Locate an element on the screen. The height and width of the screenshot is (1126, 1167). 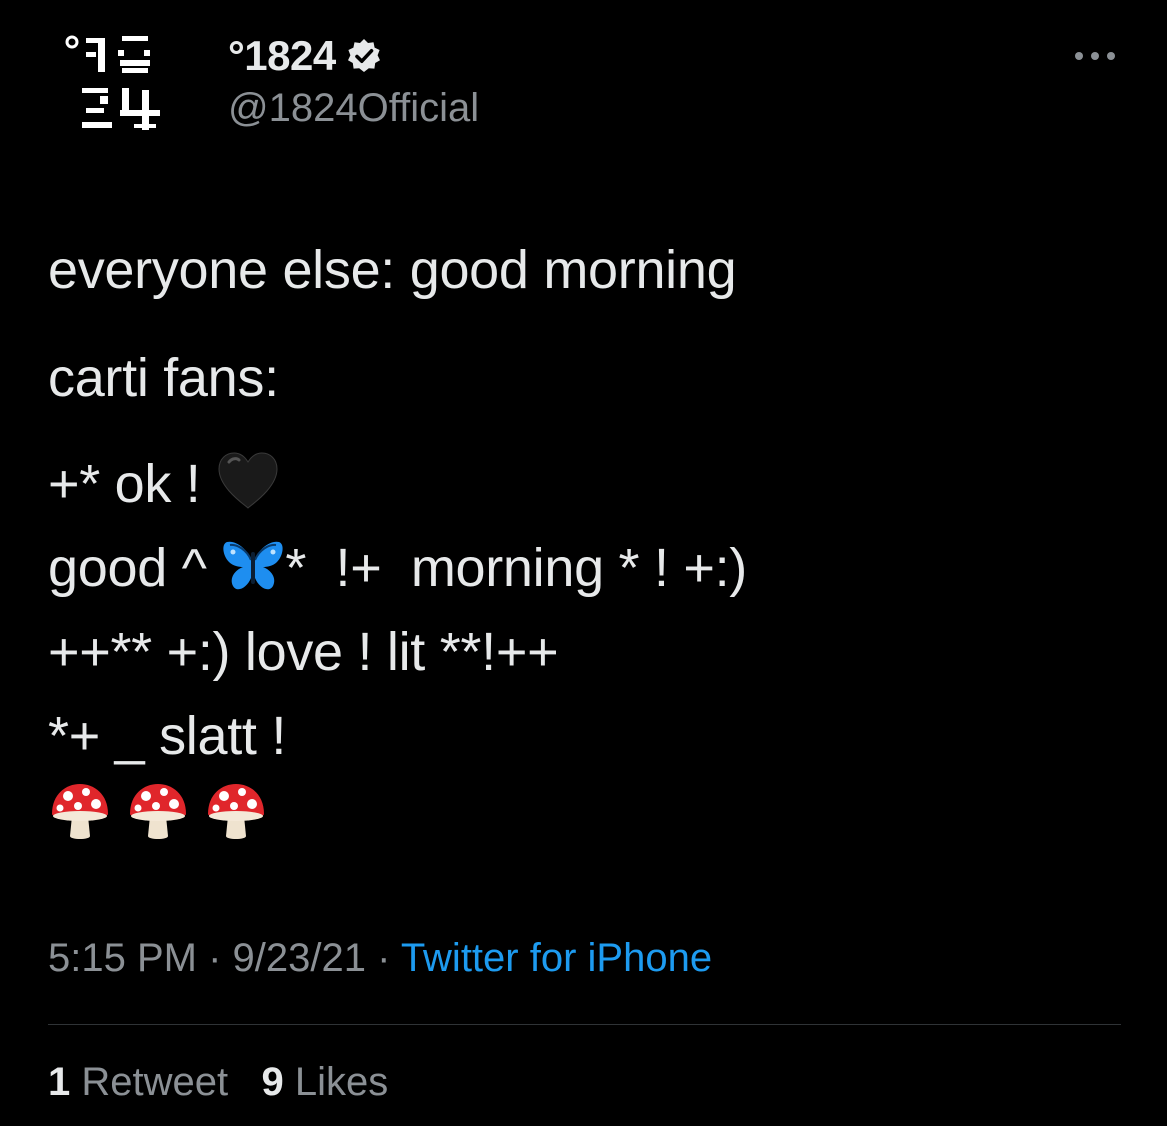
tweet-line: good ^ * !+ morning * ! +:) is located at coordinates (397, 568).